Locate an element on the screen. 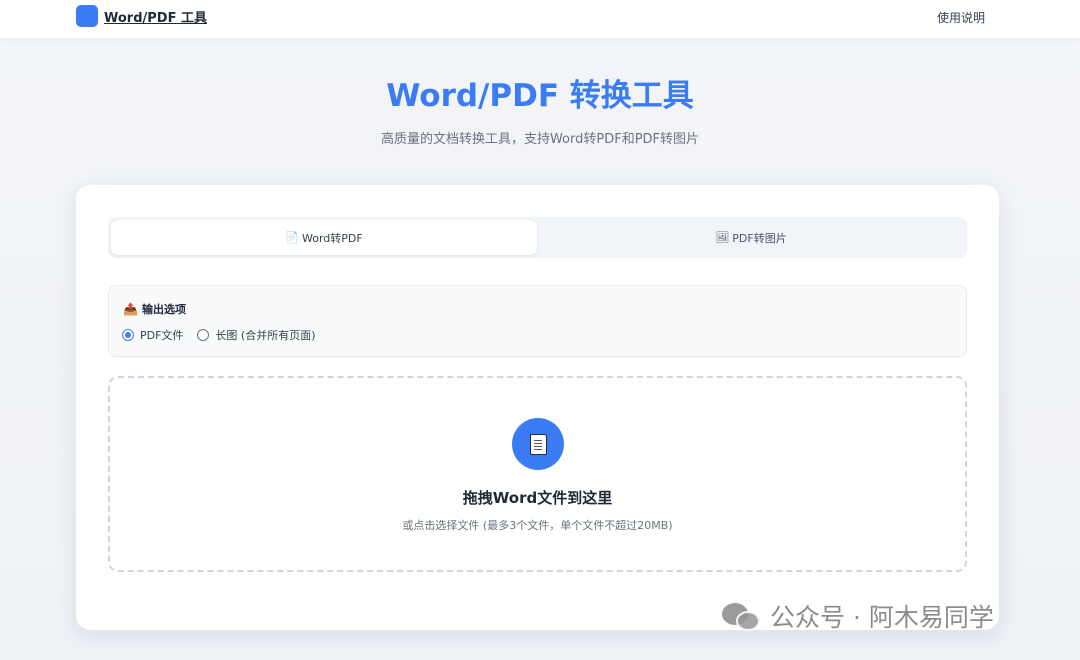 The image size is (1080, 660). radio-long-image: 长图 (合并所有页面) is located at coordinates (256, 335).